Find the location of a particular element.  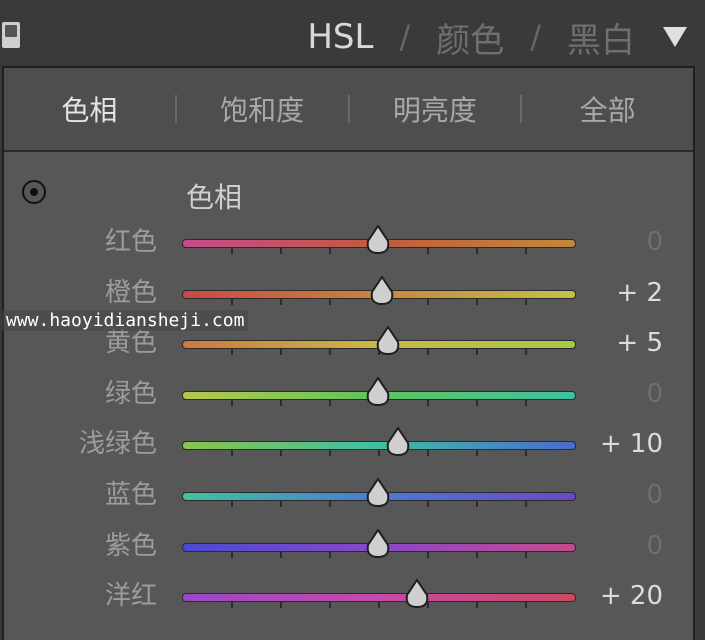

slider-value: + 10 is located at coordinates (631, 444).